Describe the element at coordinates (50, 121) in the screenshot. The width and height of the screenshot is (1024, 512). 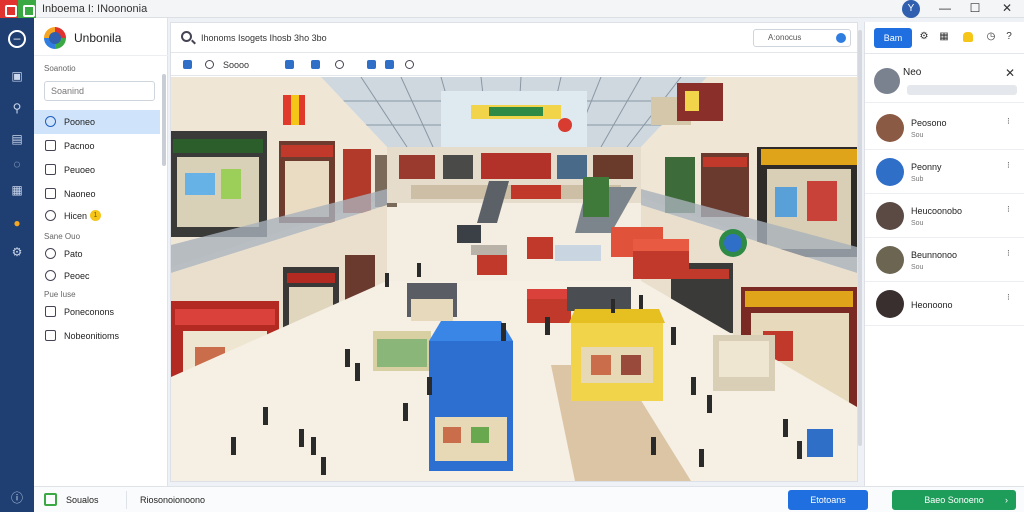
I see `clock-icon` at that location.